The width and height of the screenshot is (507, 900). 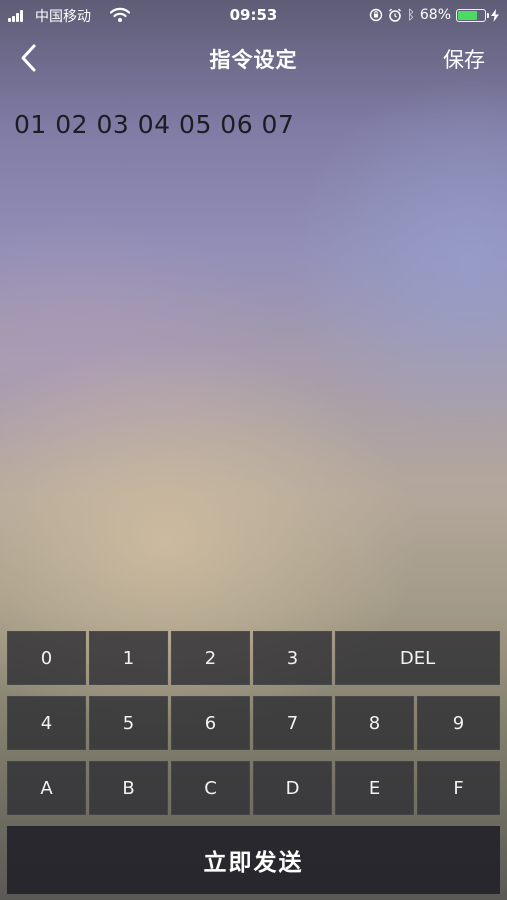 What do you see at coordinates (468, 15) in the screenshot?
I see `battery-fill` at bounding box center [468, 15].